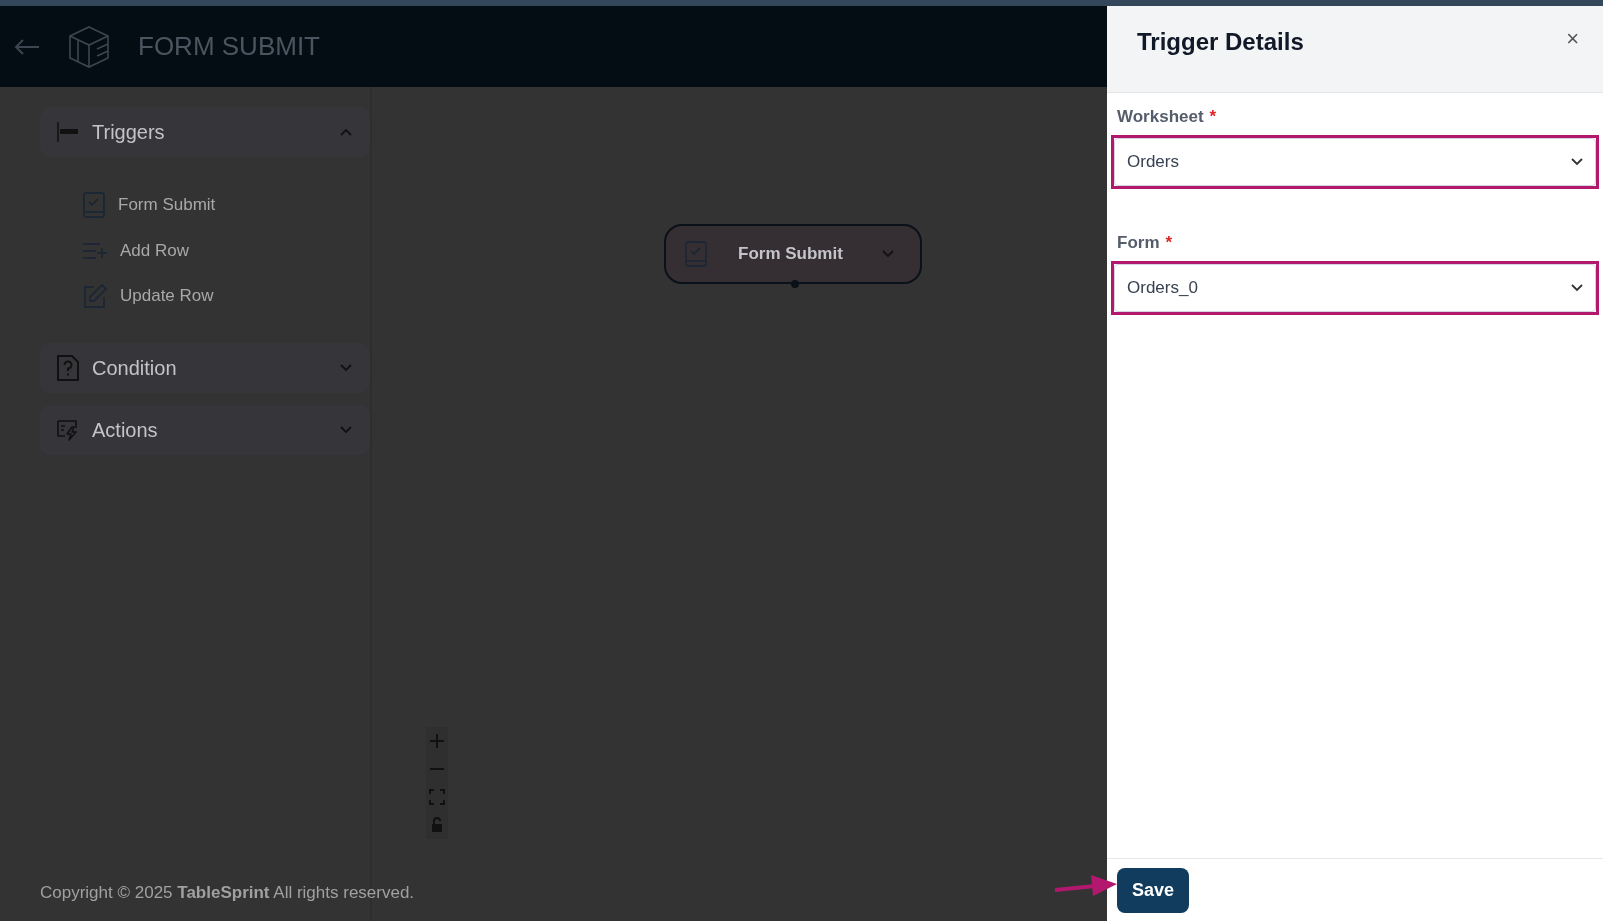  I want to click on trigger-icon, so click(68, 132).